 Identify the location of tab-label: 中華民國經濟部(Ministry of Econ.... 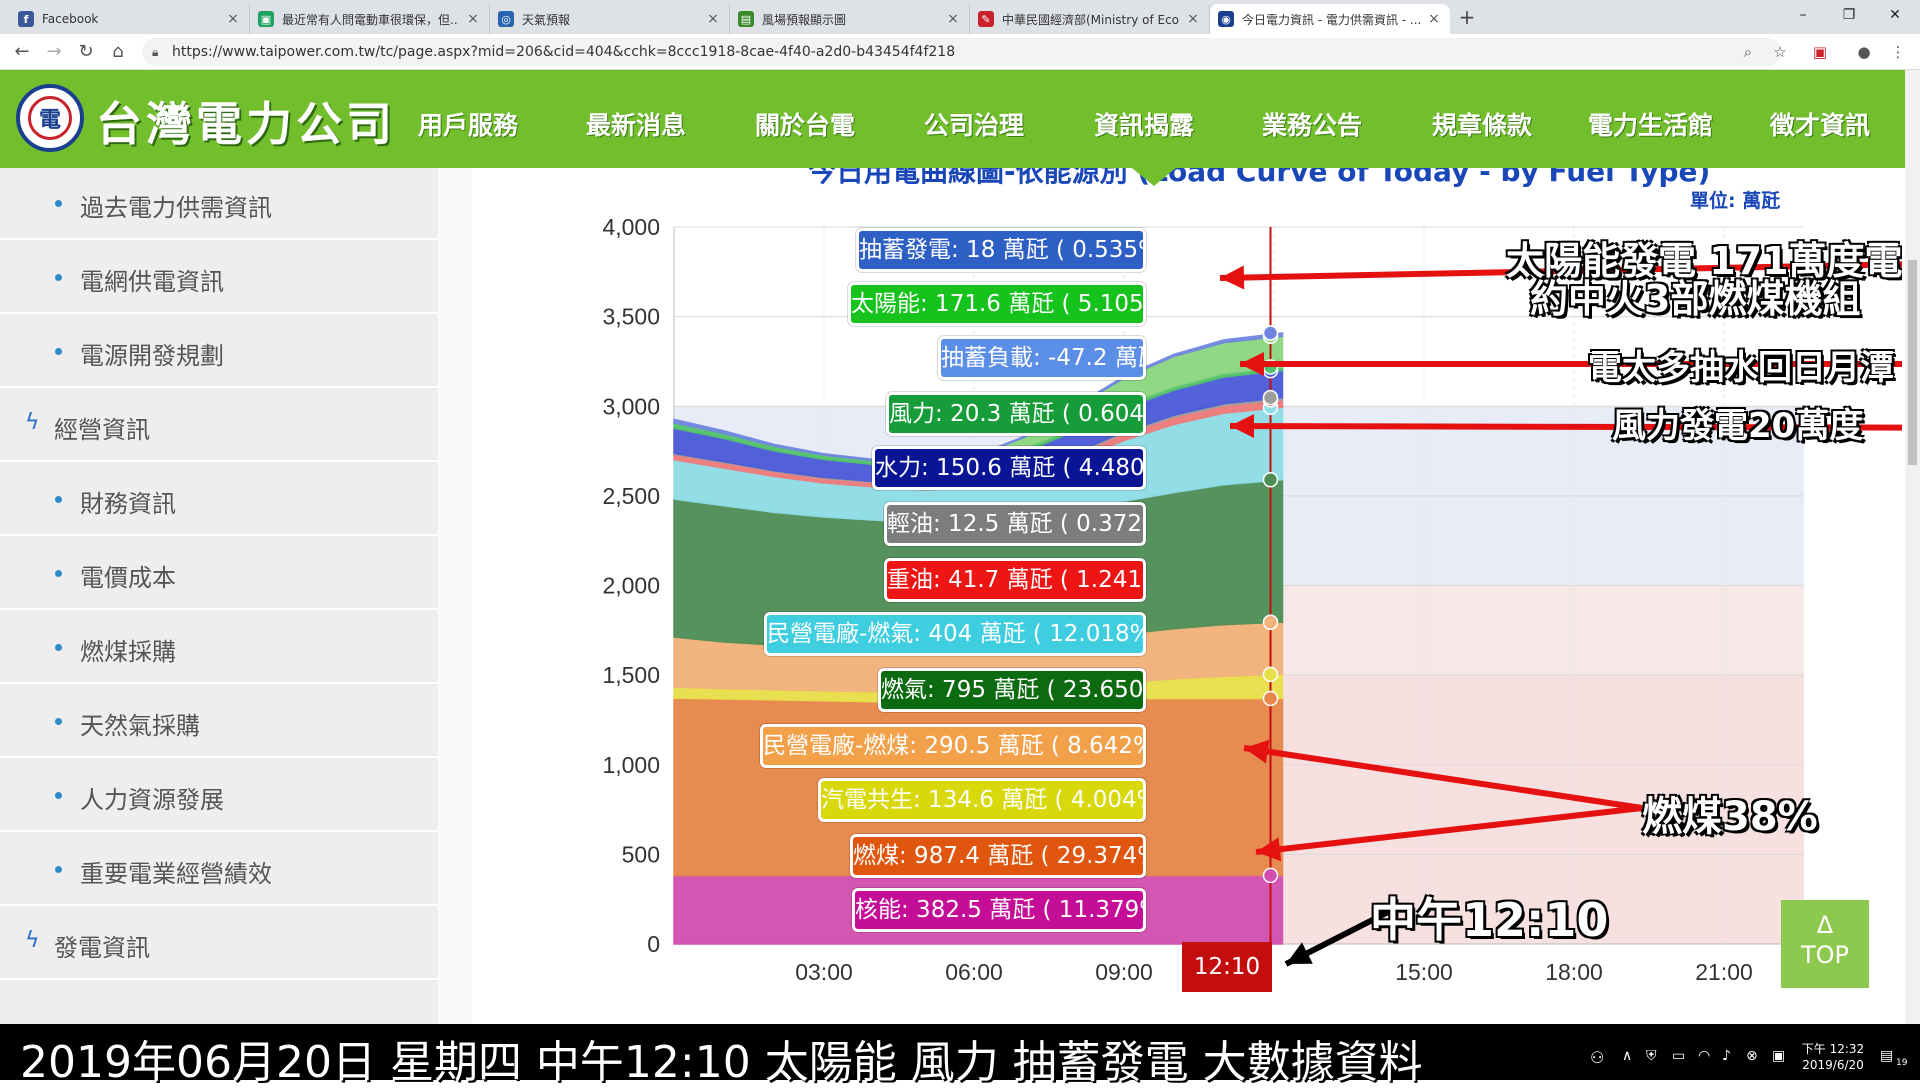
(1090, 19).